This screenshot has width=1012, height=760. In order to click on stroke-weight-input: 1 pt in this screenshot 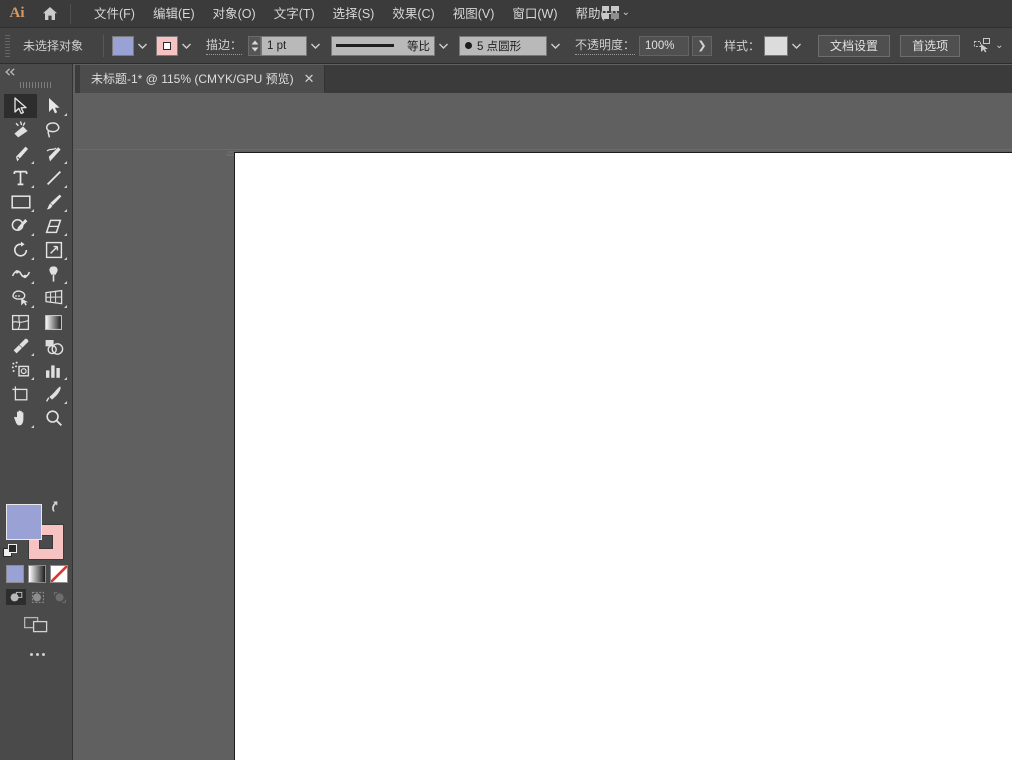, I will do `click(284, 45)`.